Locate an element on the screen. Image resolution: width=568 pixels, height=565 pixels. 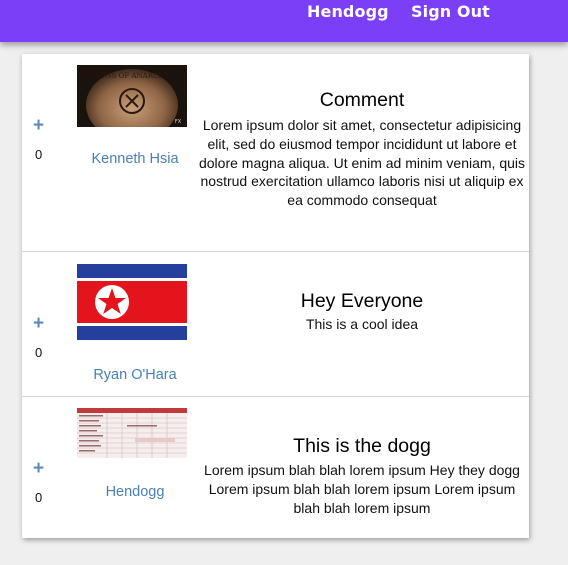
spreadsheet-image is located at coordinates (132, 433).